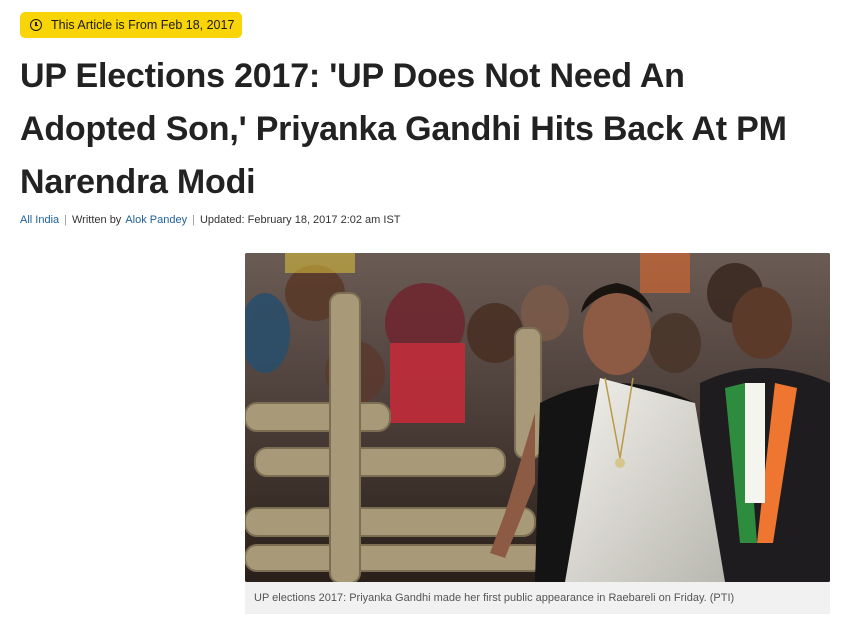 This screenshot has height=620, width=845. I want to click on author-link: Alok Pandey, so click(156, 220).